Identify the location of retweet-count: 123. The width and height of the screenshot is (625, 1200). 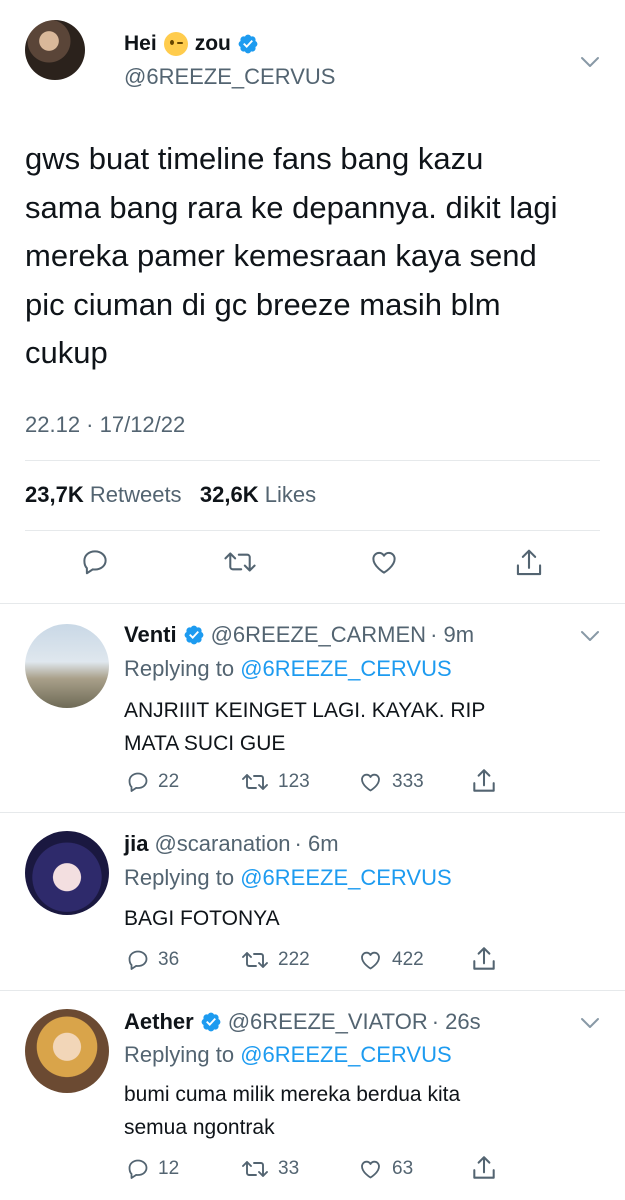
(294, 781).